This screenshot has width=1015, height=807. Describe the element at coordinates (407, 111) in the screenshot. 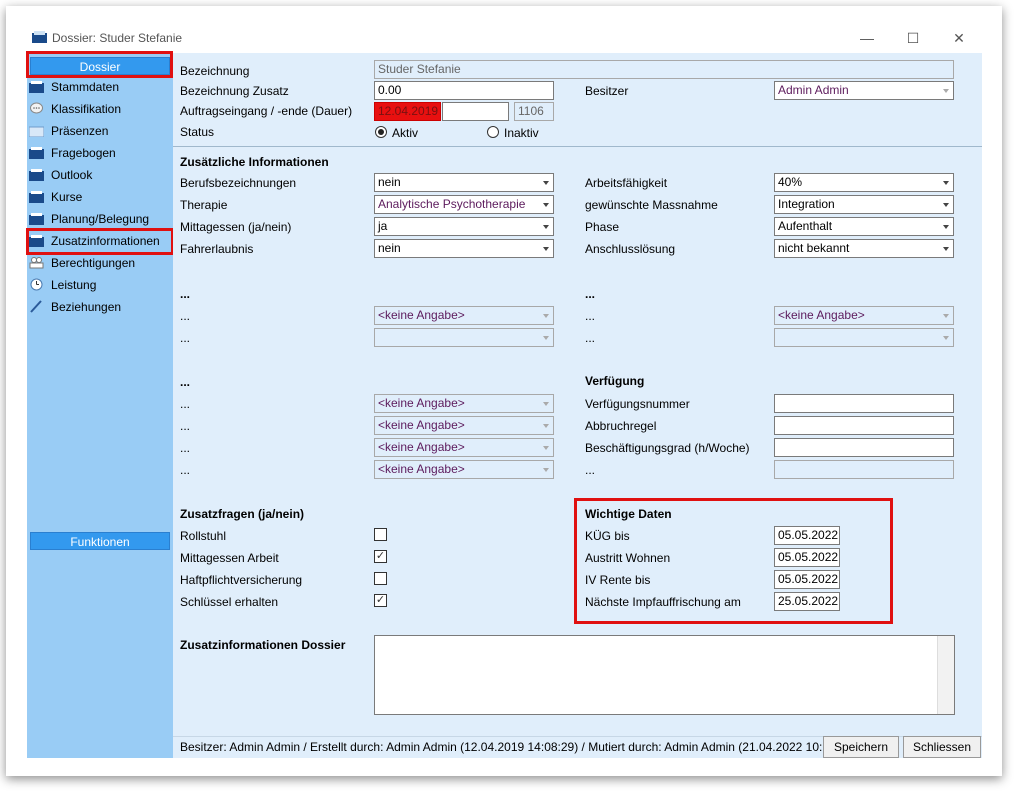

I see `auftrag-start-field: 12.04.2019` at that location.